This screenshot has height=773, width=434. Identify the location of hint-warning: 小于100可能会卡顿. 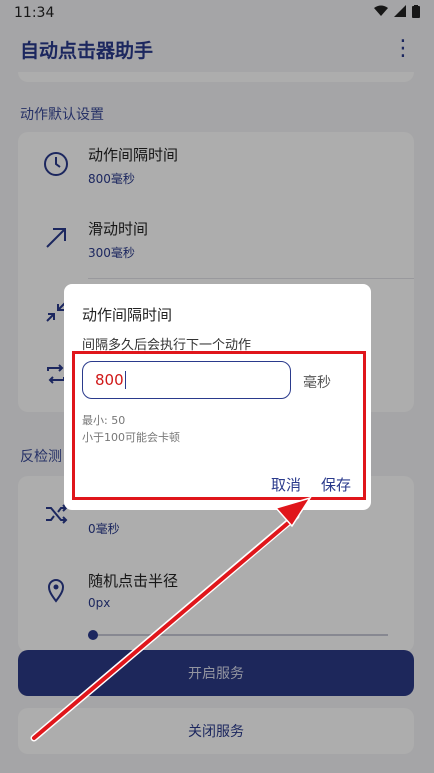
(131, 437).